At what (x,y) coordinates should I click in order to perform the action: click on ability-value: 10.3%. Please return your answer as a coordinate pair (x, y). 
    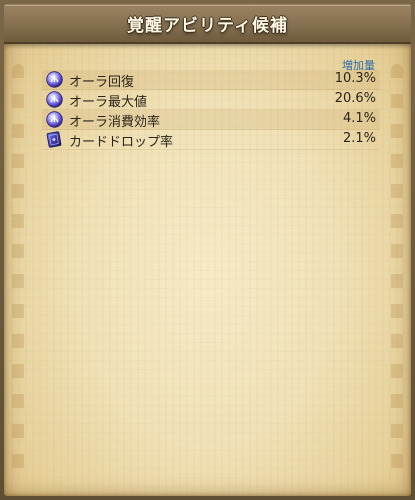
    Looking at the image, I should click on (355, 78).